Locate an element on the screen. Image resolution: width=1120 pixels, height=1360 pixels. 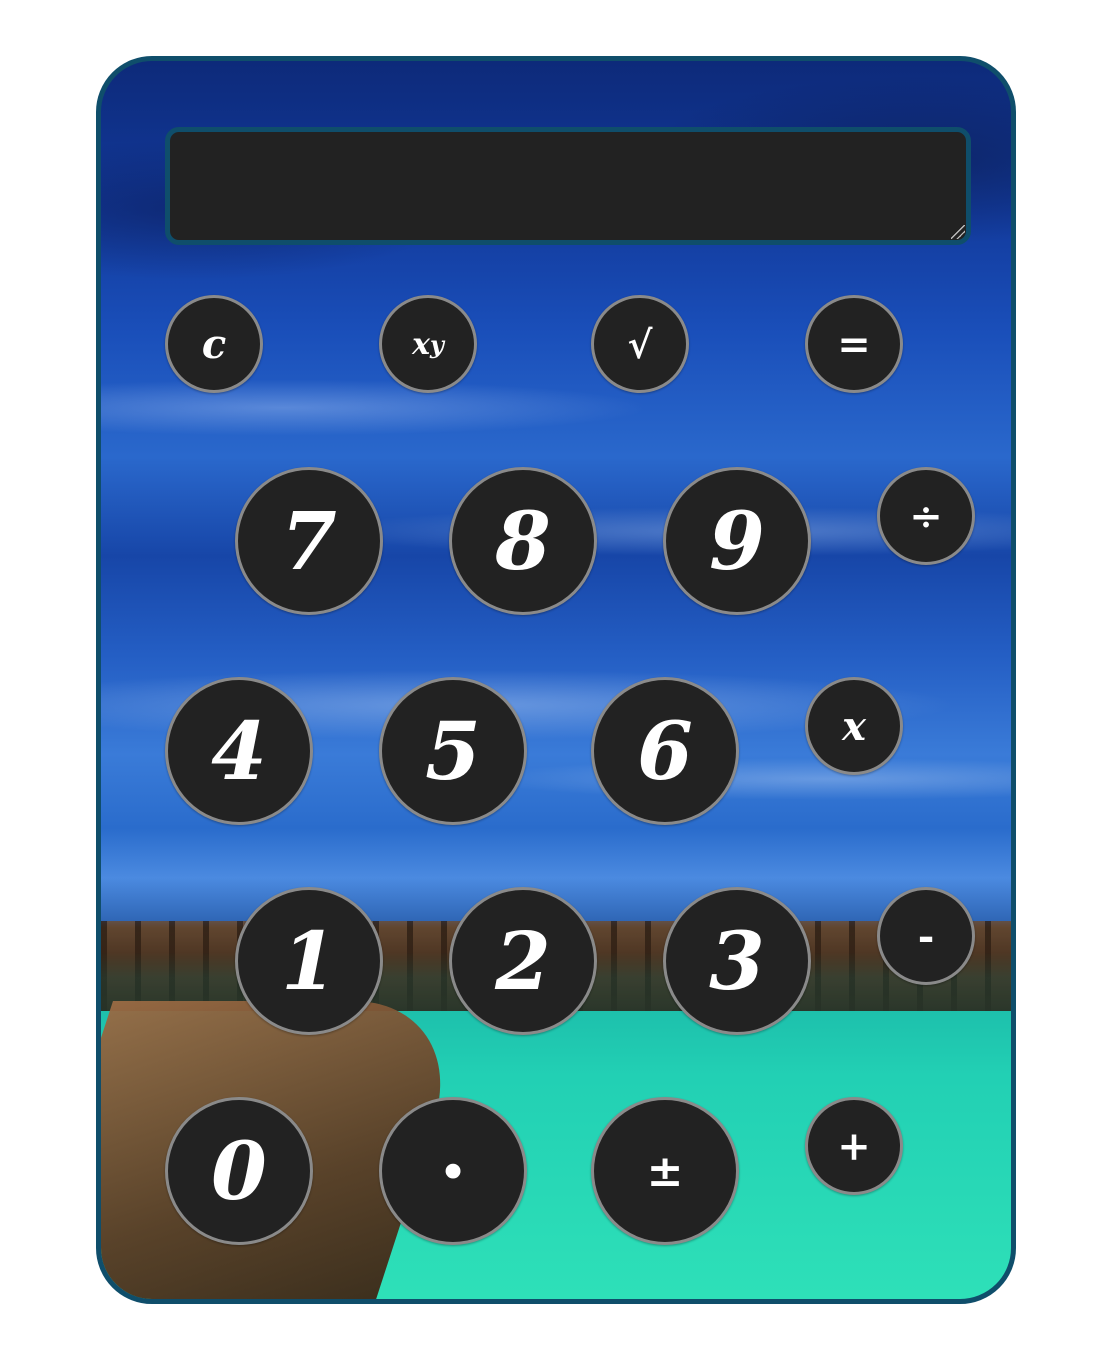
sqrt-button: √ is located at coordinates (640, 344).